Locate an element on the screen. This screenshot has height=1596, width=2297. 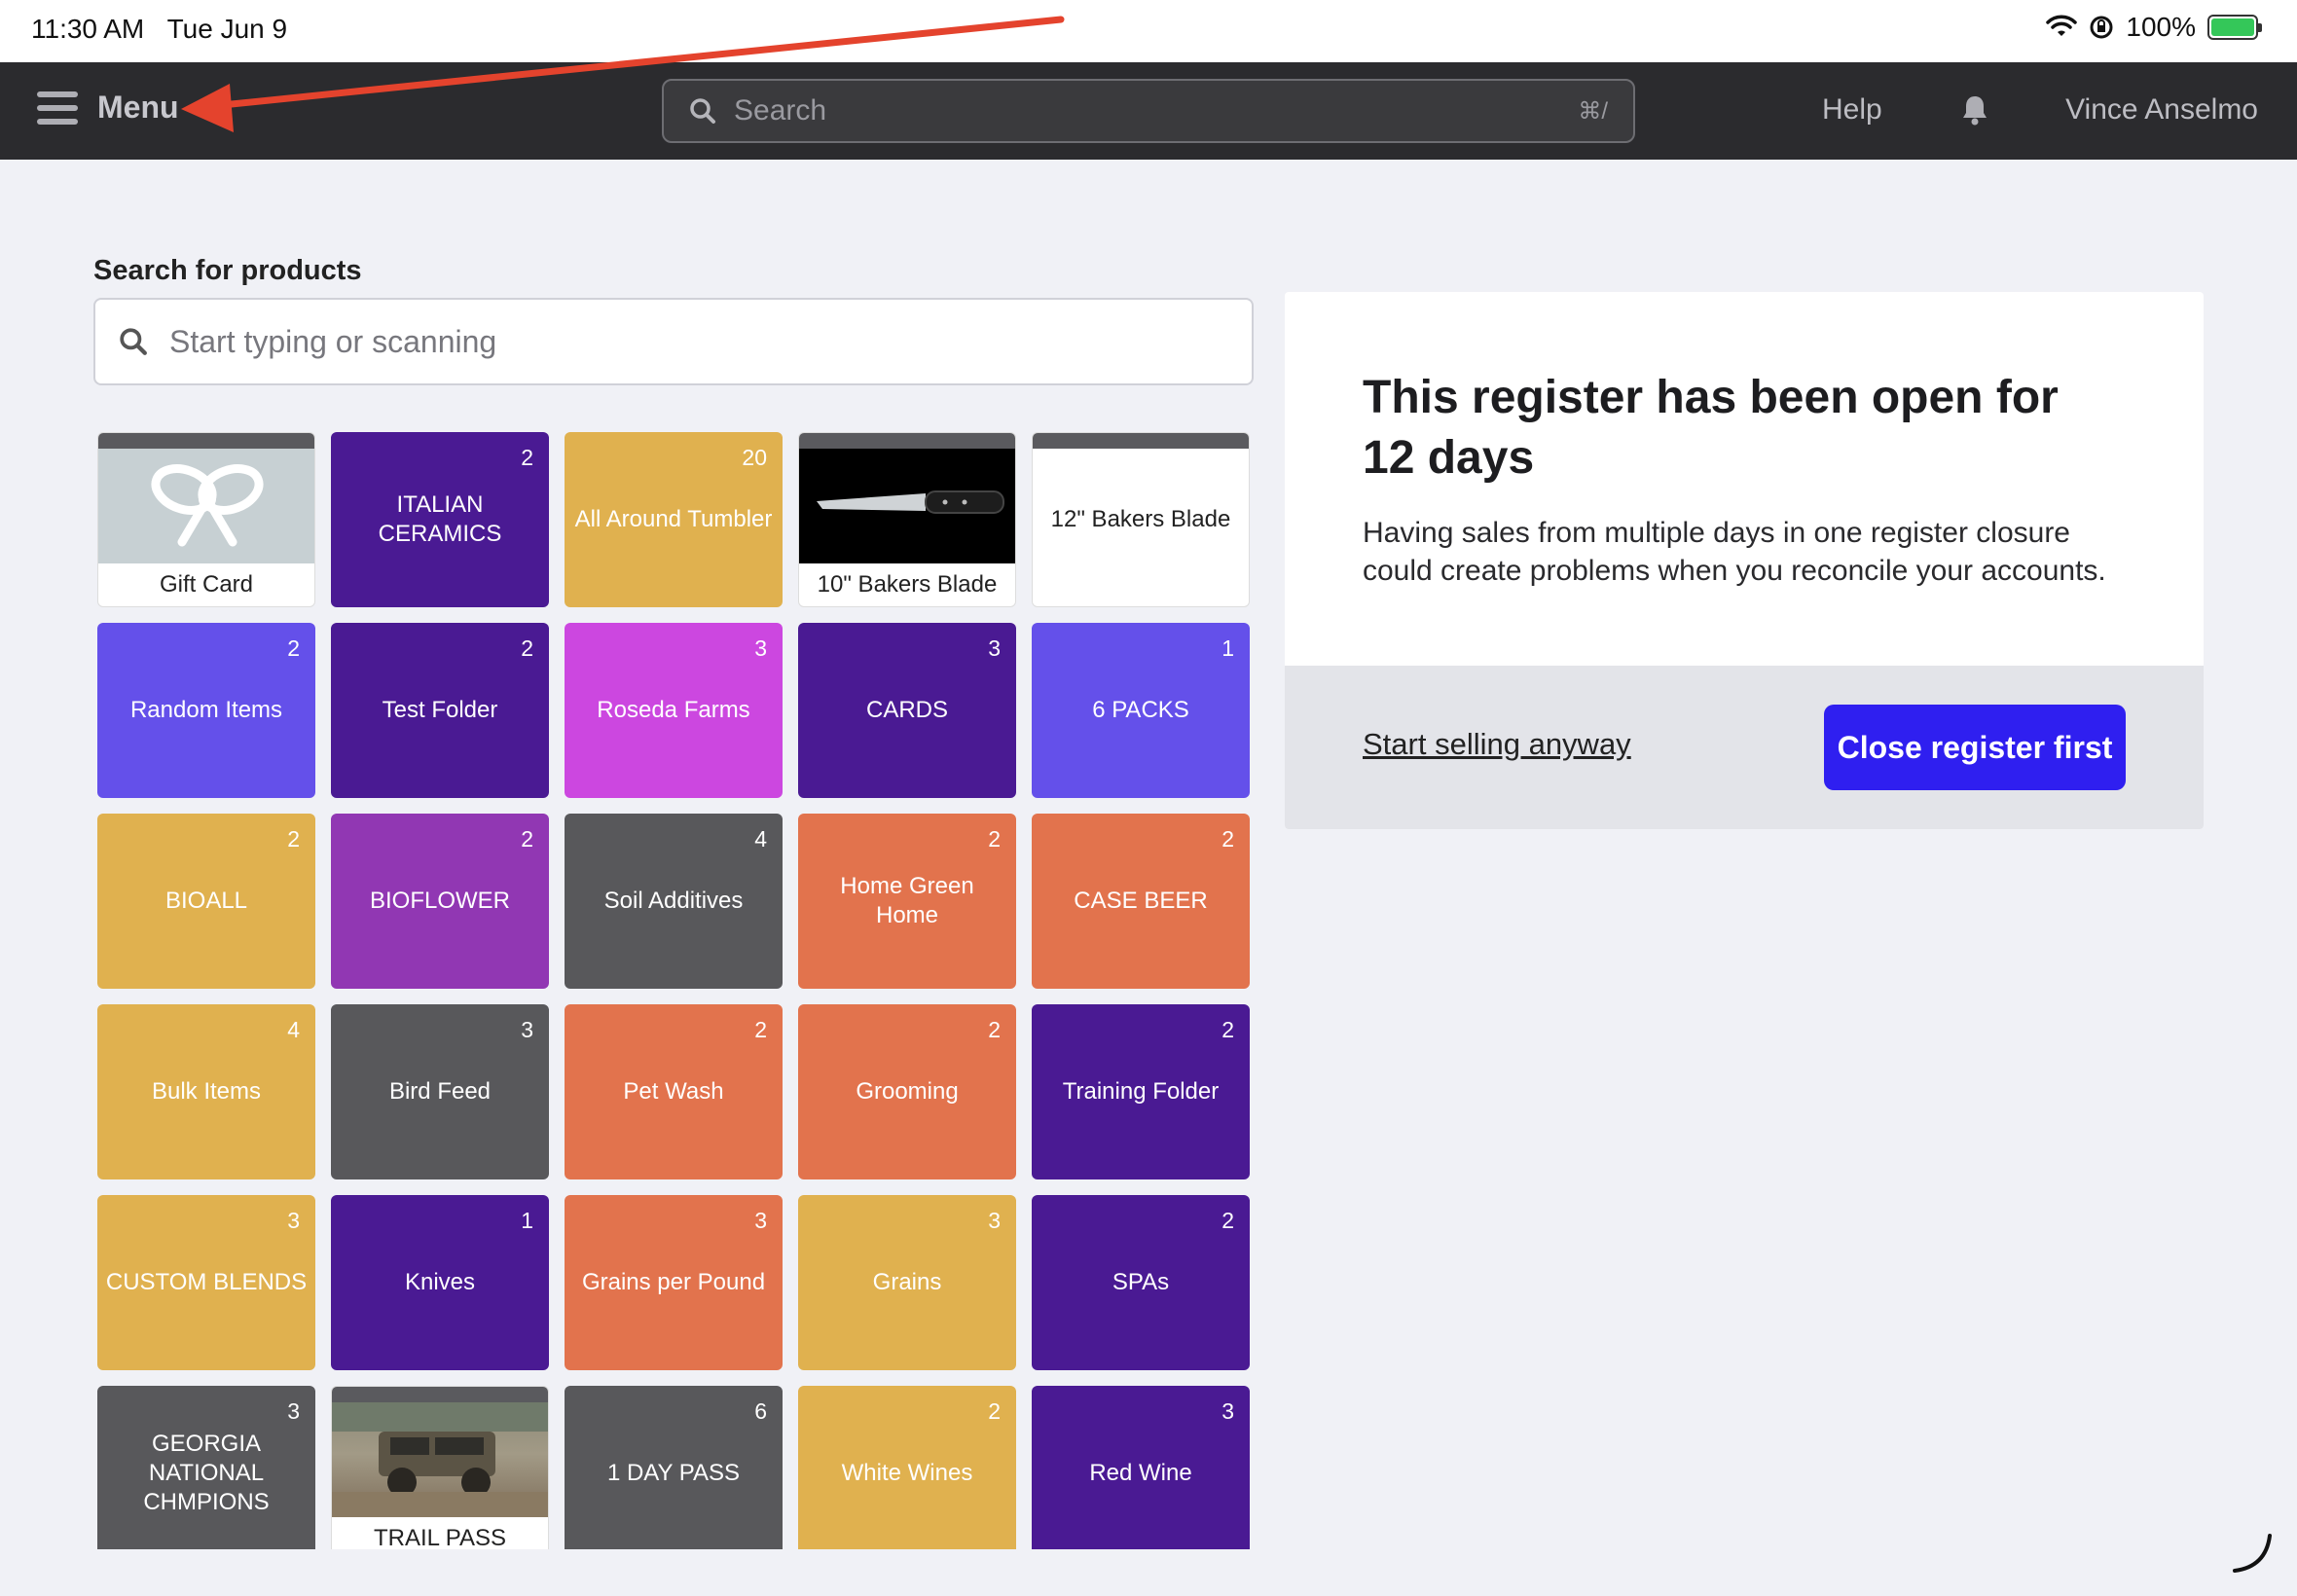
product-tile-bioall: BIOALL 2 is located at coordinates (206, 902).